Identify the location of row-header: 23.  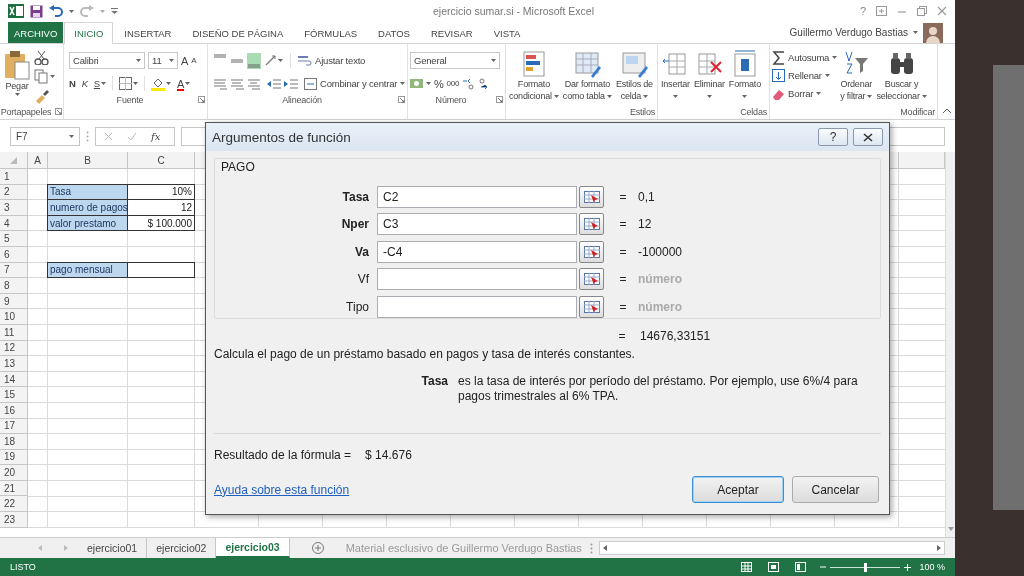
(14, 520).